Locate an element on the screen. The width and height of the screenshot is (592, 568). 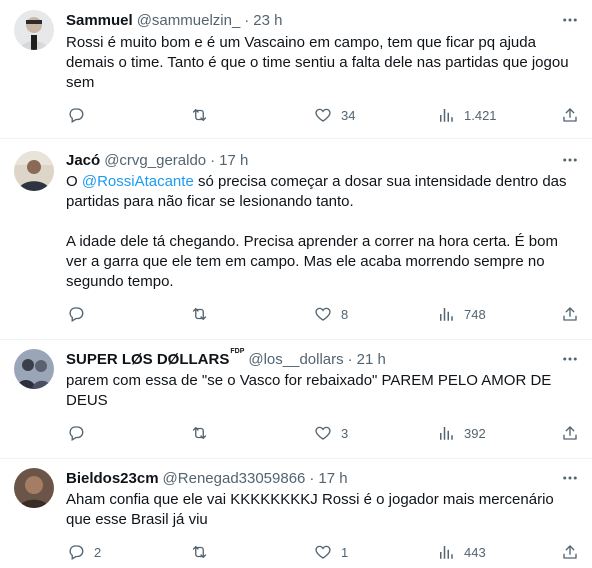
mention-link: @RossiAtacante is located at coordinates (138, 181).